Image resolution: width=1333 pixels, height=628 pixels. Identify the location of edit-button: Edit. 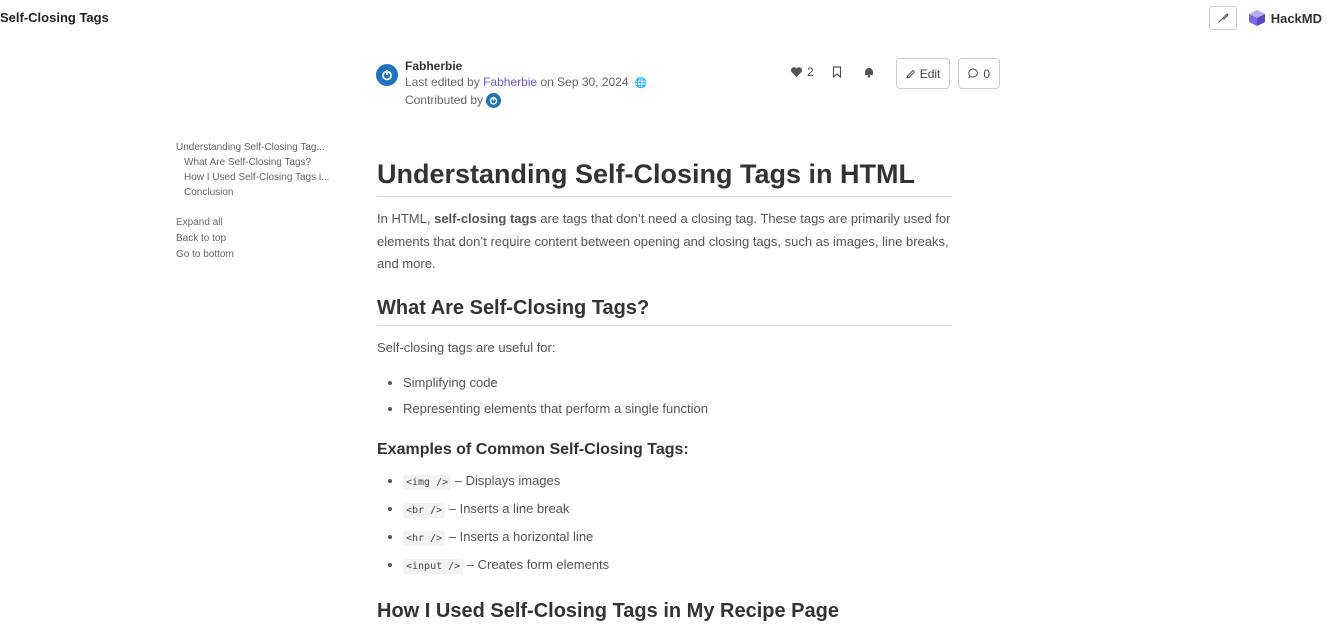
(923, 73).